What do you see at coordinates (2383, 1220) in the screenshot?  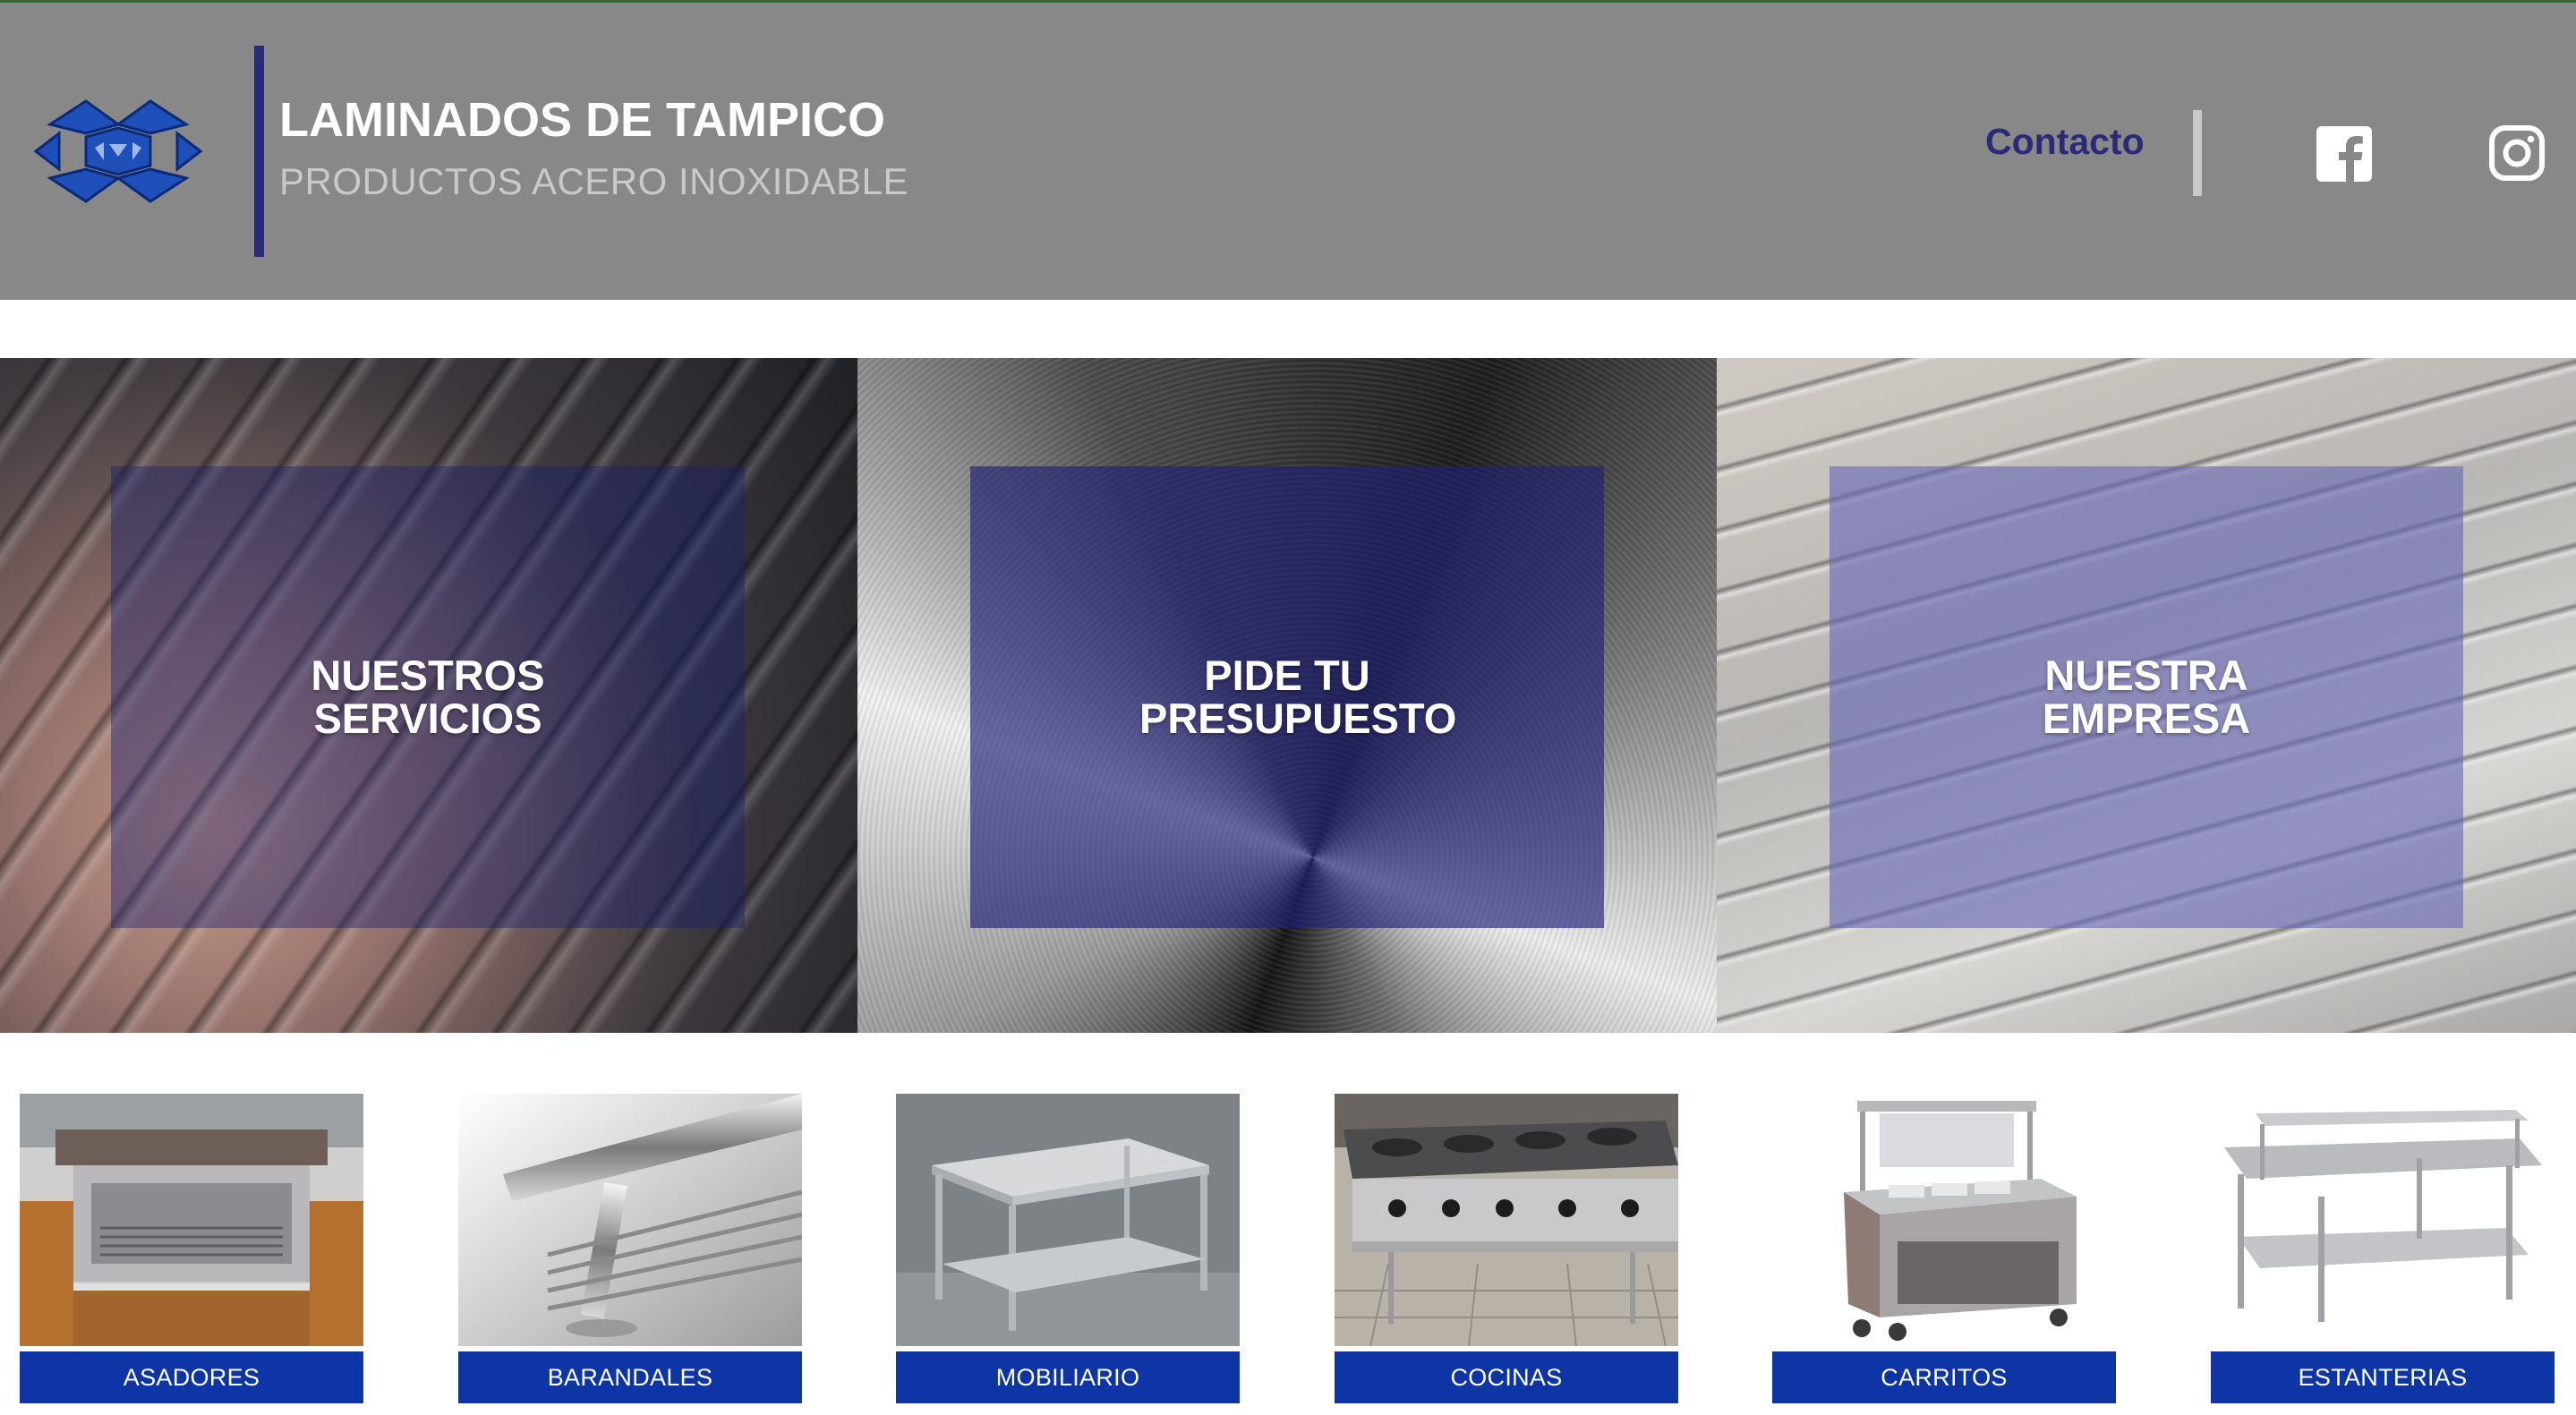 I see `estanterias-image` at bounding box center [2383, 1220].